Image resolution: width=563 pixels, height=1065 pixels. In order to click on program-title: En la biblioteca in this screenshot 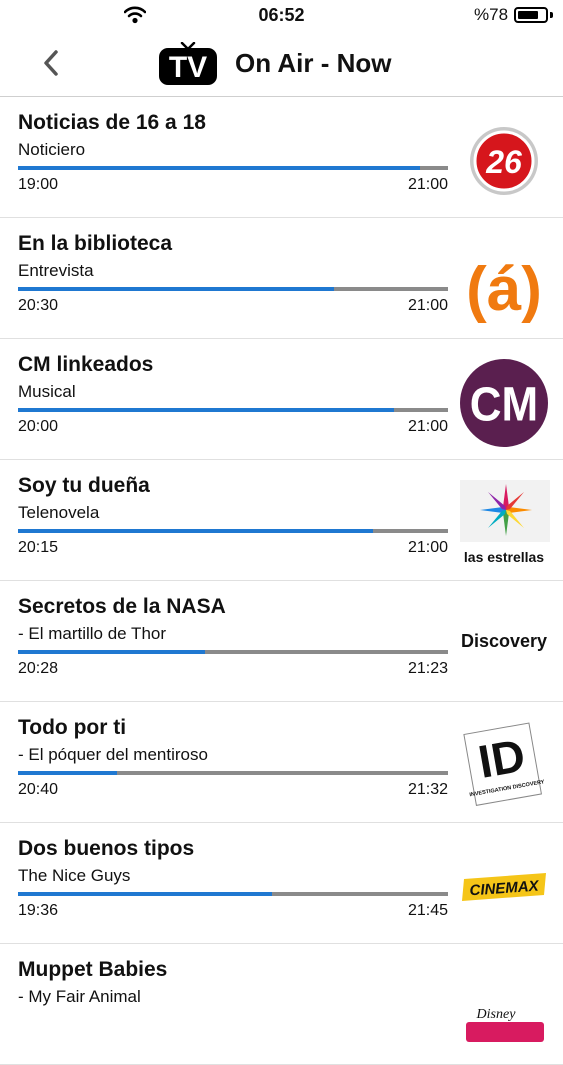, I will do `click(95, 243)`.